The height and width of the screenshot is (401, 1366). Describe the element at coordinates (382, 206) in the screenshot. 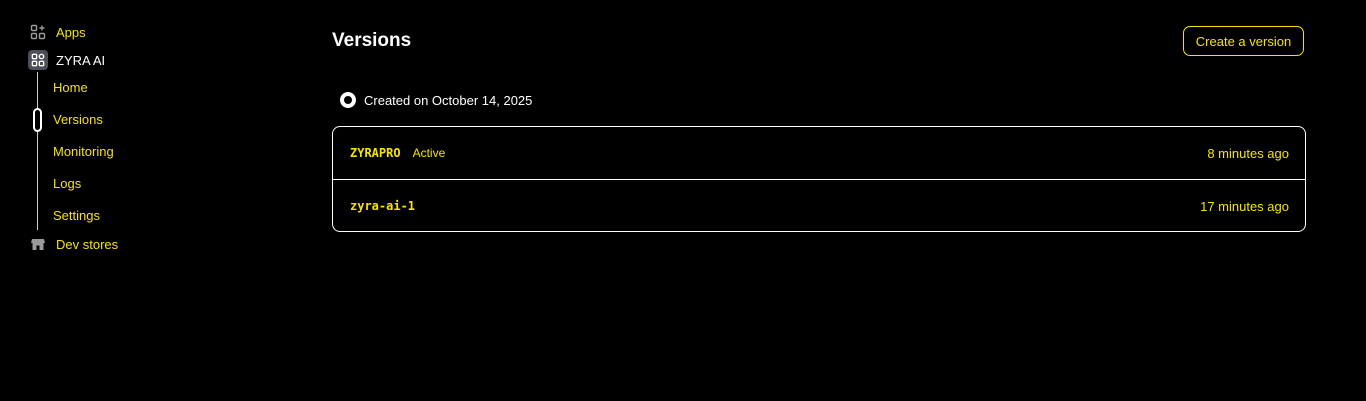

I see `version-name: zyra-ai-1` at that location.